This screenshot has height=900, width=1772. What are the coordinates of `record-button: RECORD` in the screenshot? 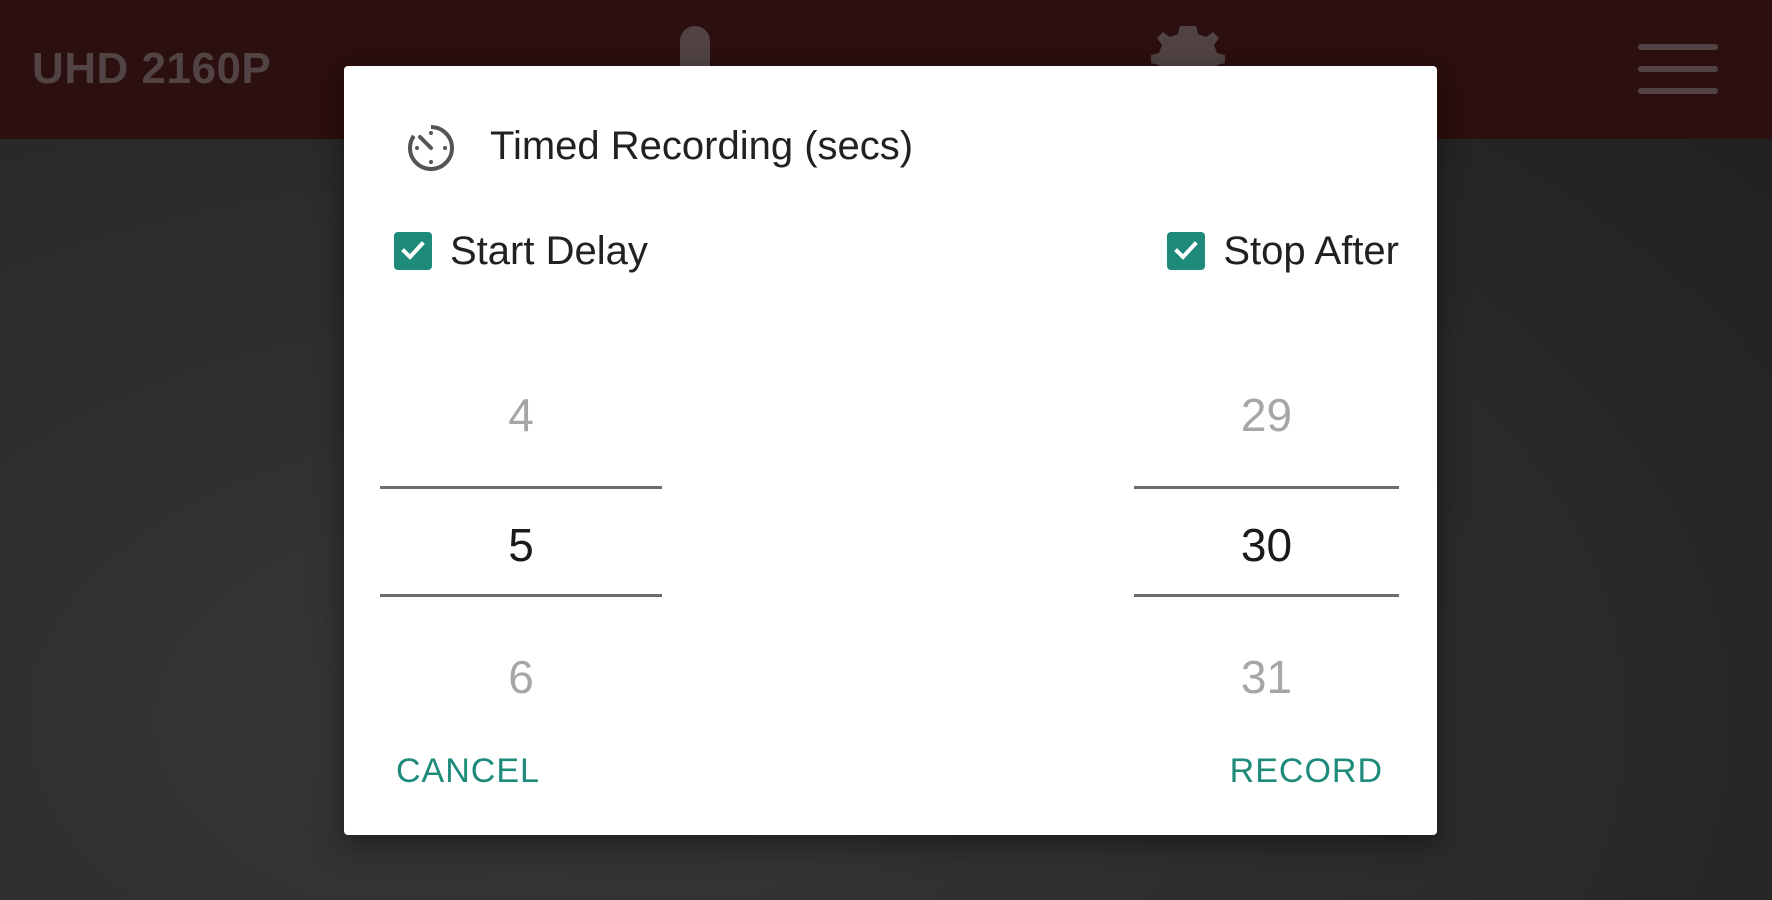 It's located at (1306, 771).